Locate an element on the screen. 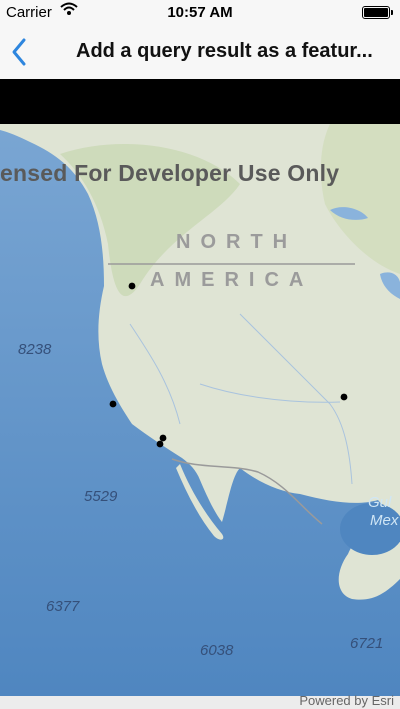 Image resolution: width=400 pixels, height=709 pixels. chevron-left-icon is located at coordinates (19, 52).